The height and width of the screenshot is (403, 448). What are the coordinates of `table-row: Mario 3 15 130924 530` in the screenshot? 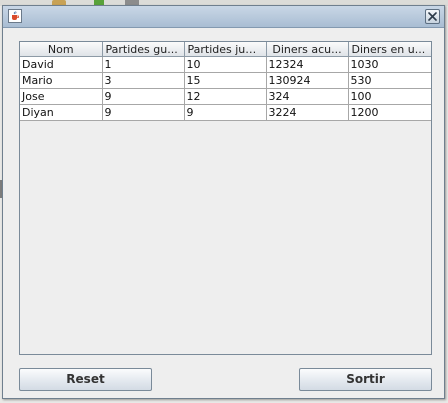 It's located at (225, 80).